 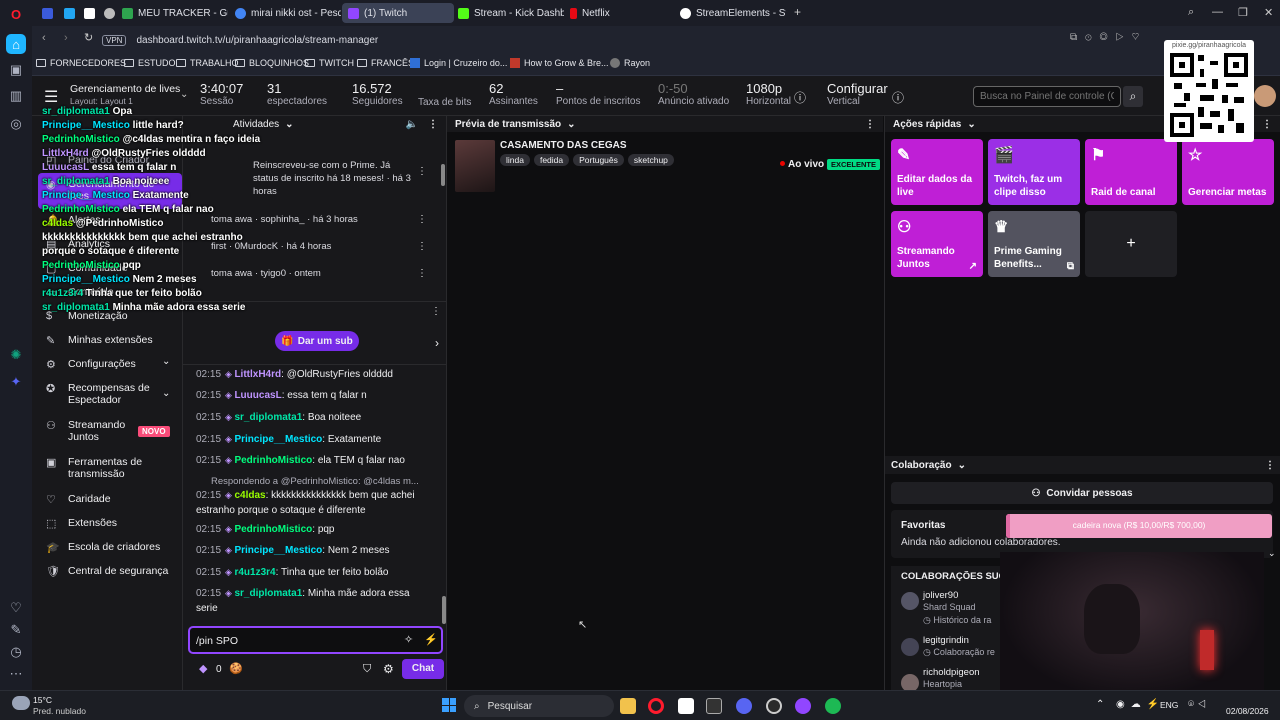 What do you see at coordinates (16, 630) in the screenshot?
I see `edit-icon: ✎` at bounding box center [16, 630].